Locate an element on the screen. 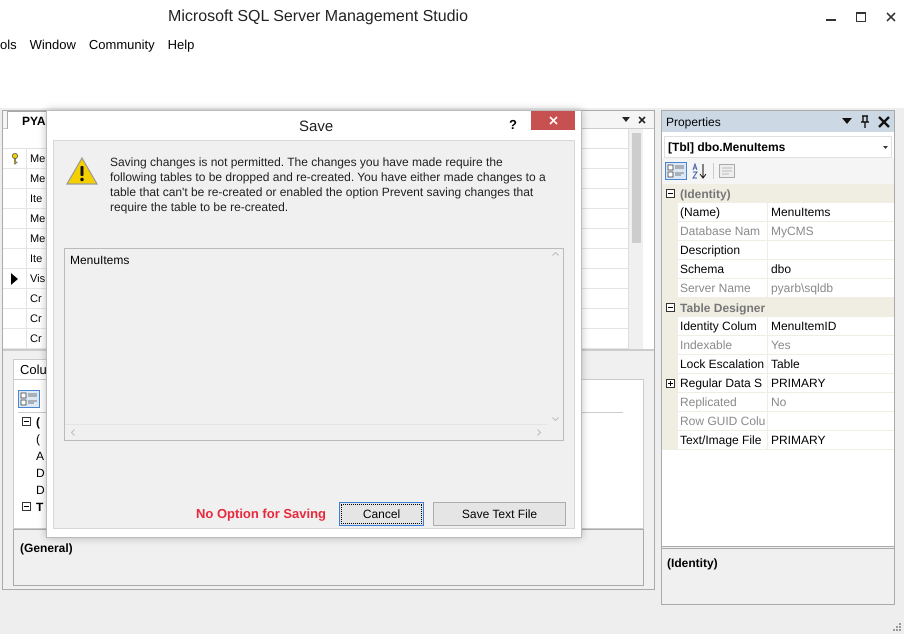  resize-grip-icon is located at coordinates (897, 627).